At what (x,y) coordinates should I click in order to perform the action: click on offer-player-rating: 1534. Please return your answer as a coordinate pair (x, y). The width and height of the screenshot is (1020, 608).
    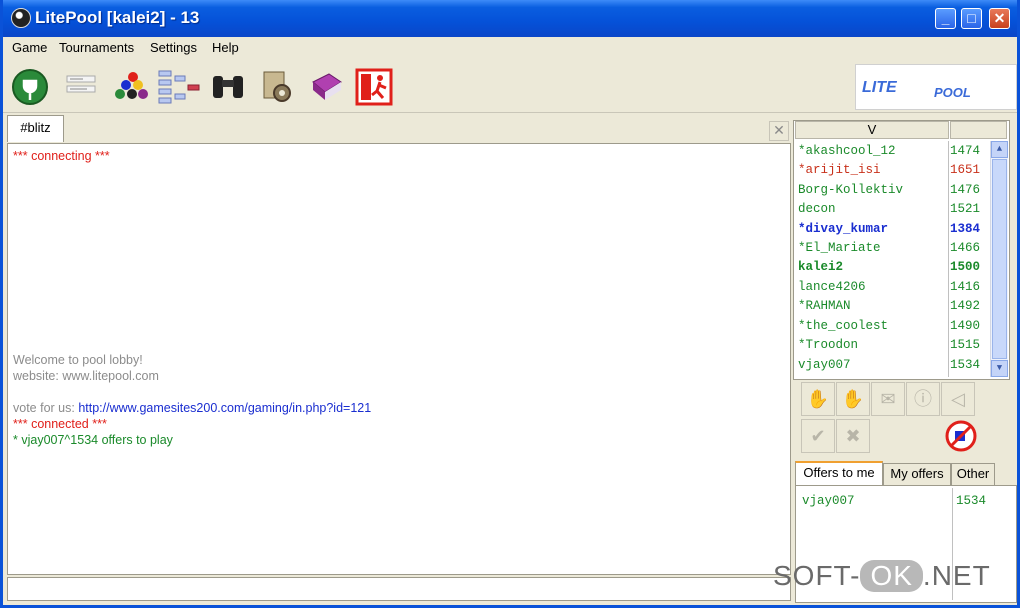
    Looking at the image, I should click on (971, 501).